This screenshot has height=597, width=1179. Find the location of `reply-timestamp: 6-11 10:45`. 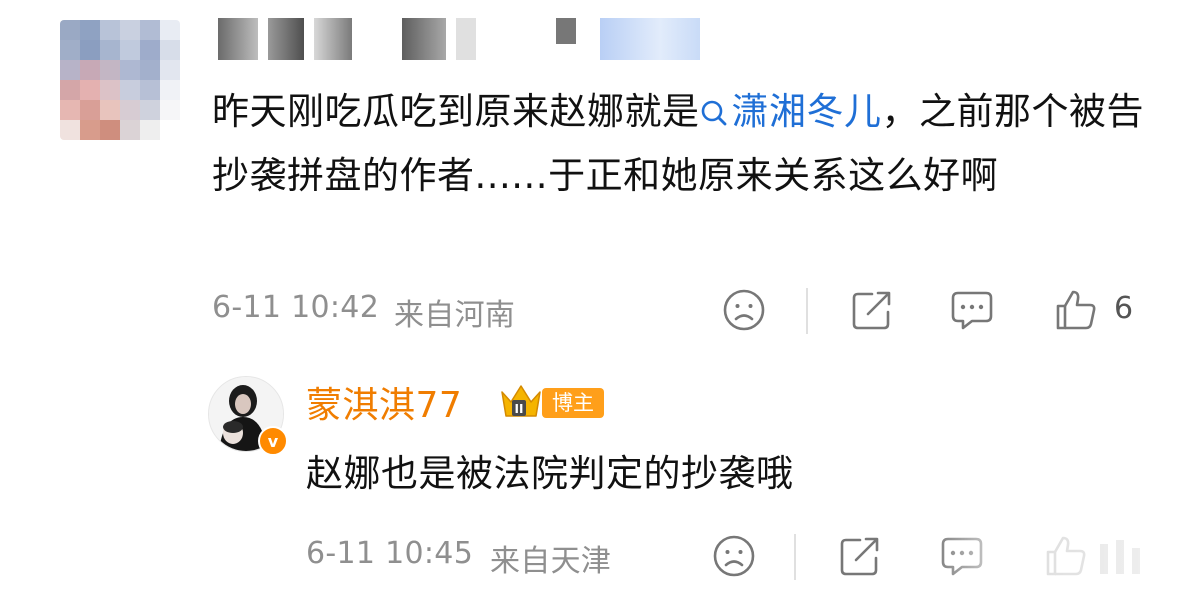

reply-timestamp: 6-11 10:45 is located at coordinates (390, 553).